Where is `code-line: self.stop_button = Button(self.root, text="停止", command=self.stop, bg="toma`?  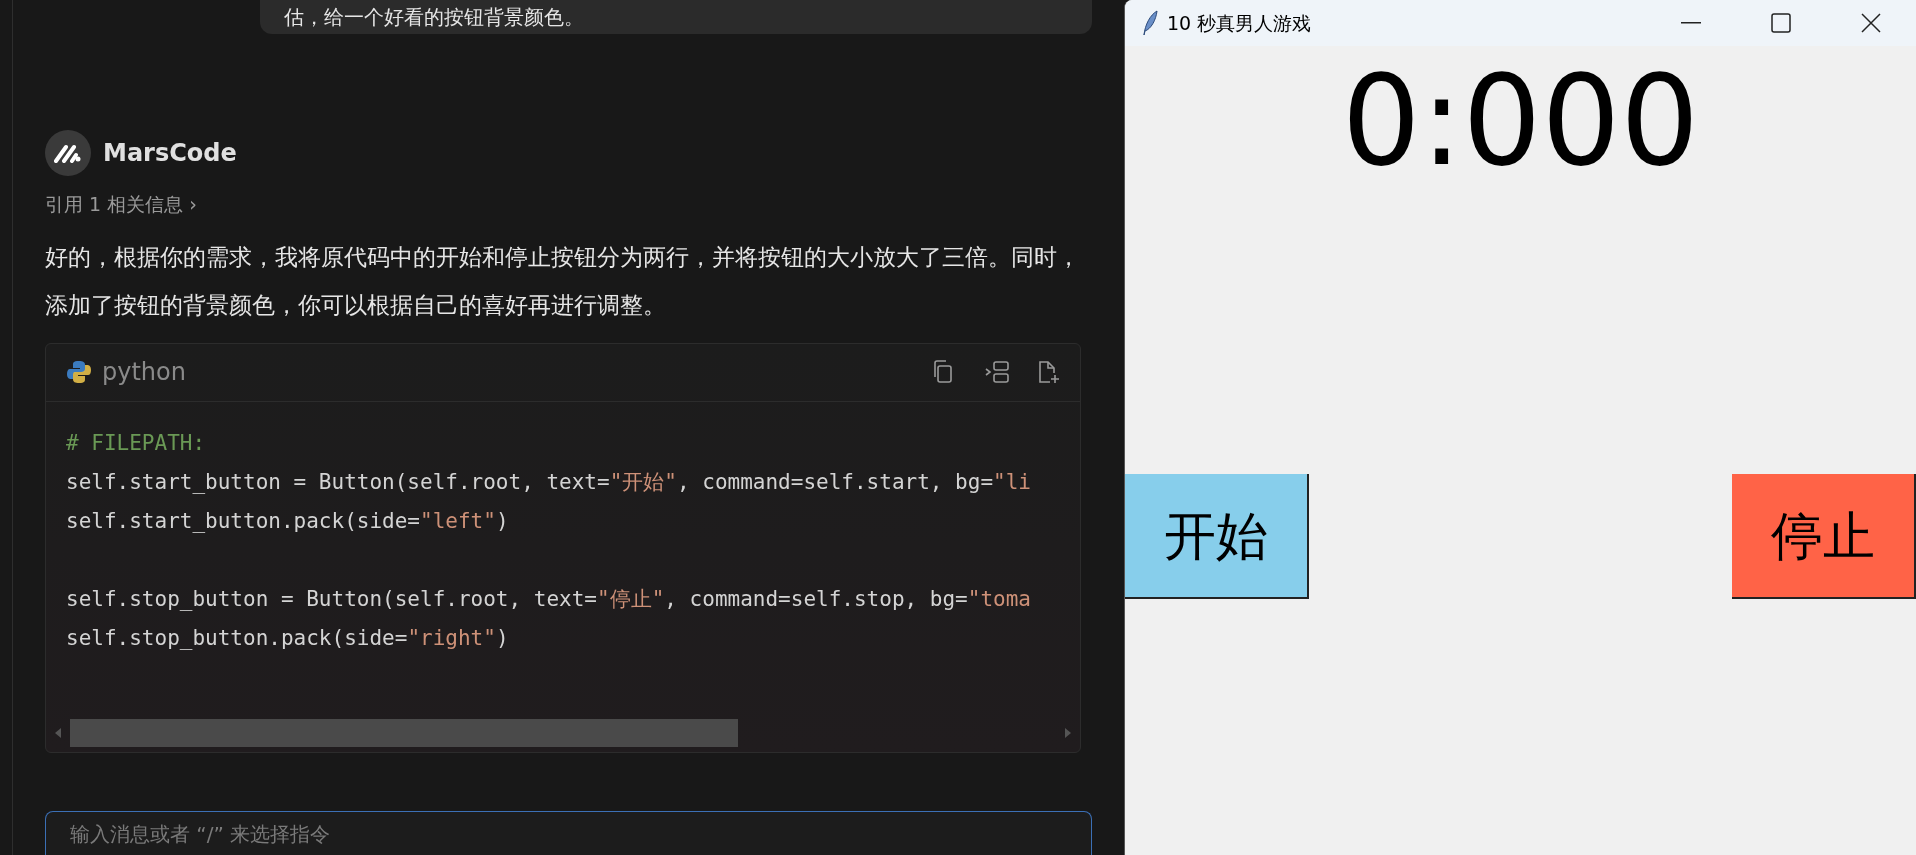 code-line: self.stop_button = Button(self.root, text="停止", command=self.stop, bg="toma is located at coordinates (548, 599).